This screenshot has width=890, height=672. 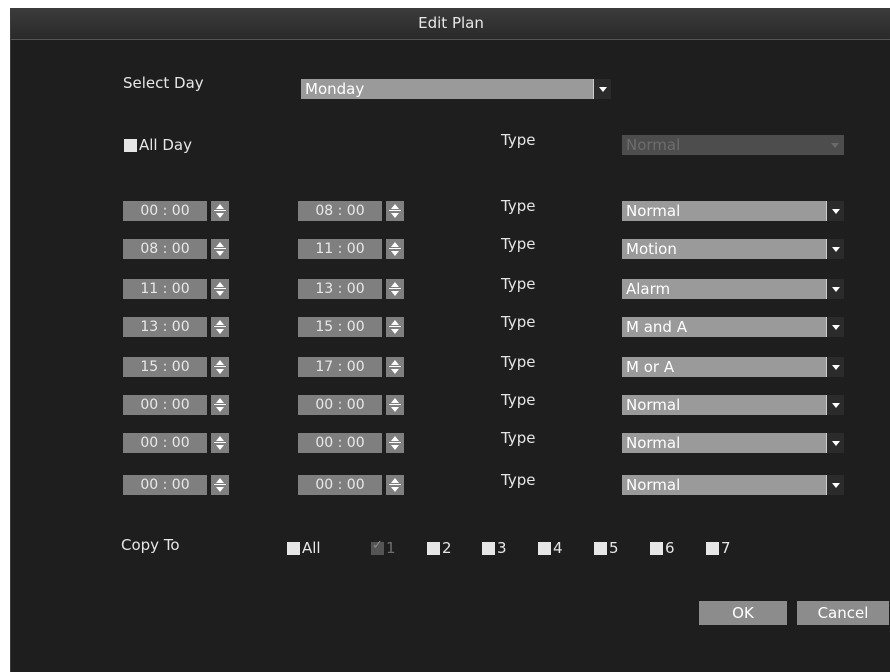 I want to click on end-time-spinner: 17 : 00, so click(x=352, y=367).